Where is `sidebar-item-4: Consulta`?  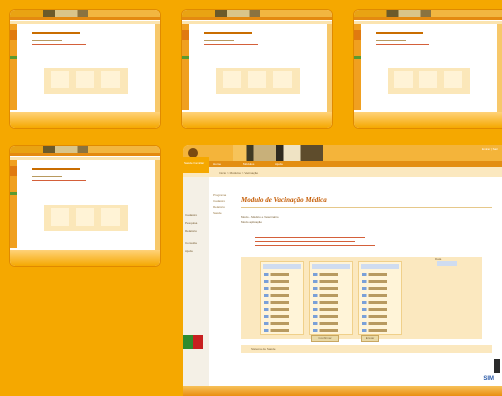
sidebar-item-4: Consulta is located at coordinates (191, 243).